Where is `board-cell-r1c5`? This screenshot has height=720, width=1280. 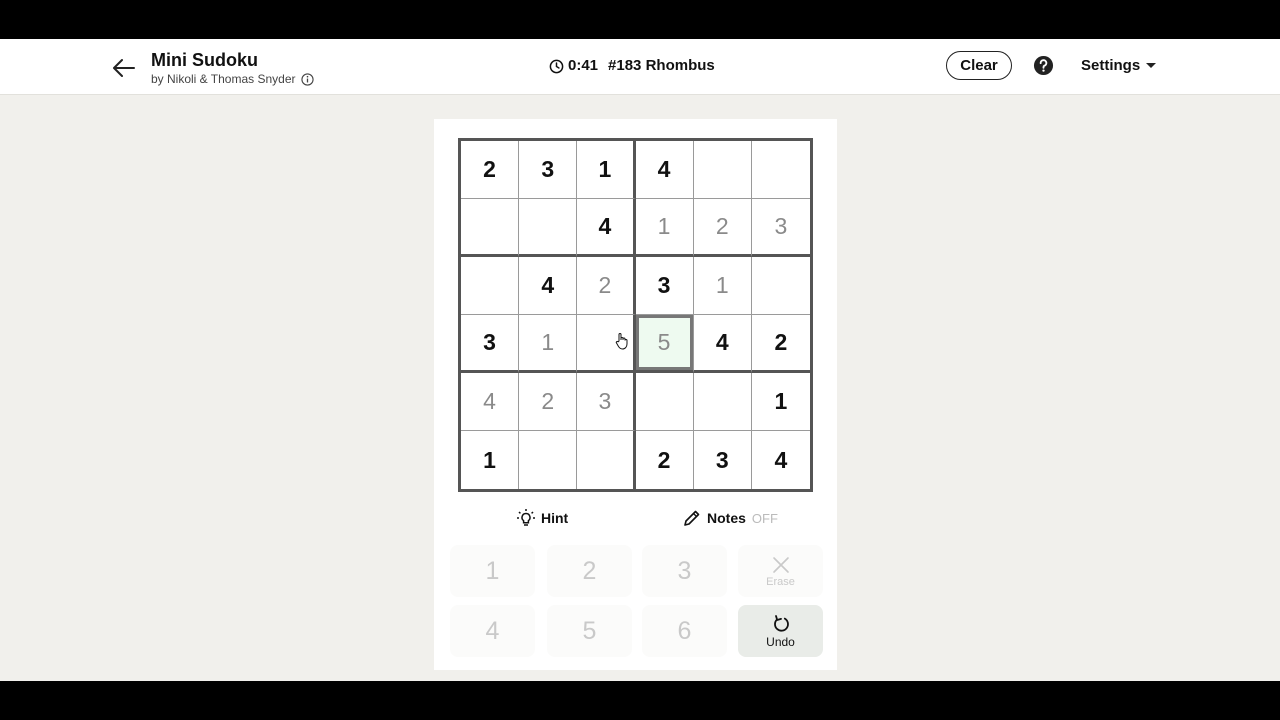
board-cell-r1c5 is located at coordinates (722, 170).